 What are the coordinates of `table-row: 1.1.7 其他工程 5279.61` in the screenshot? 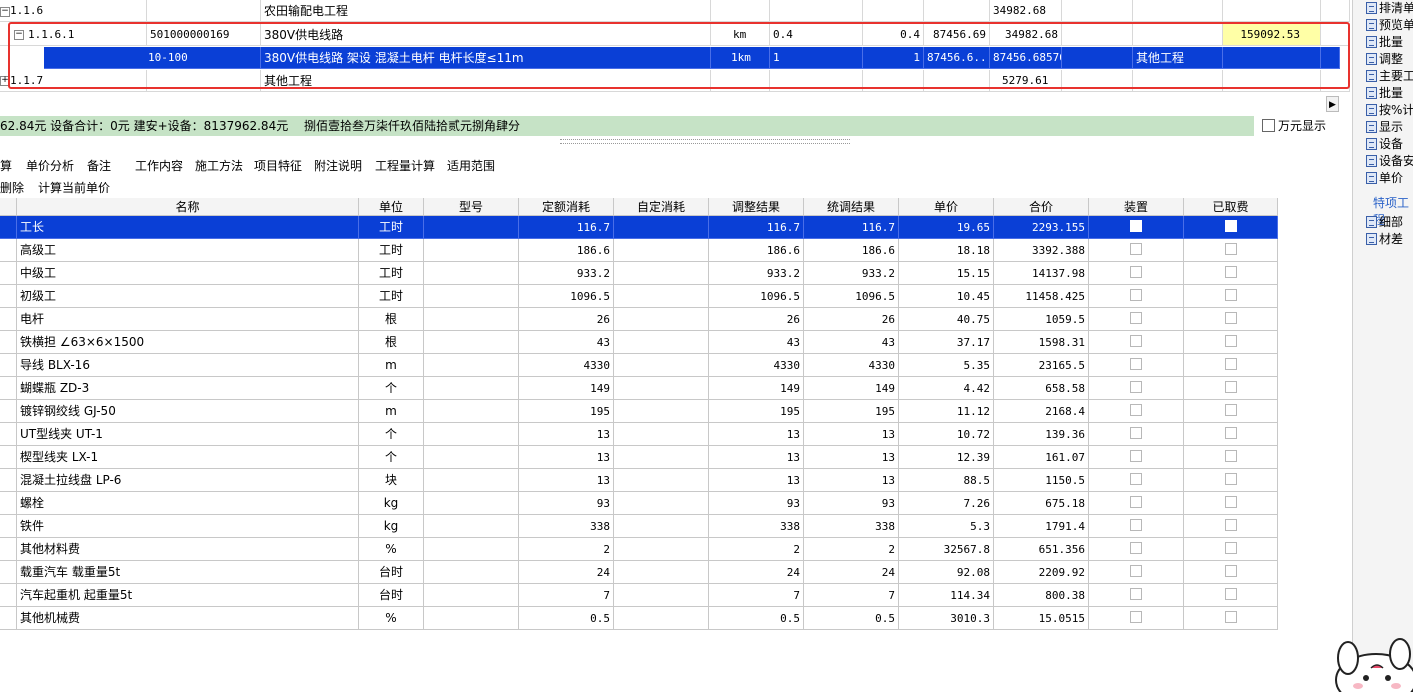 It's located at (675, 81).